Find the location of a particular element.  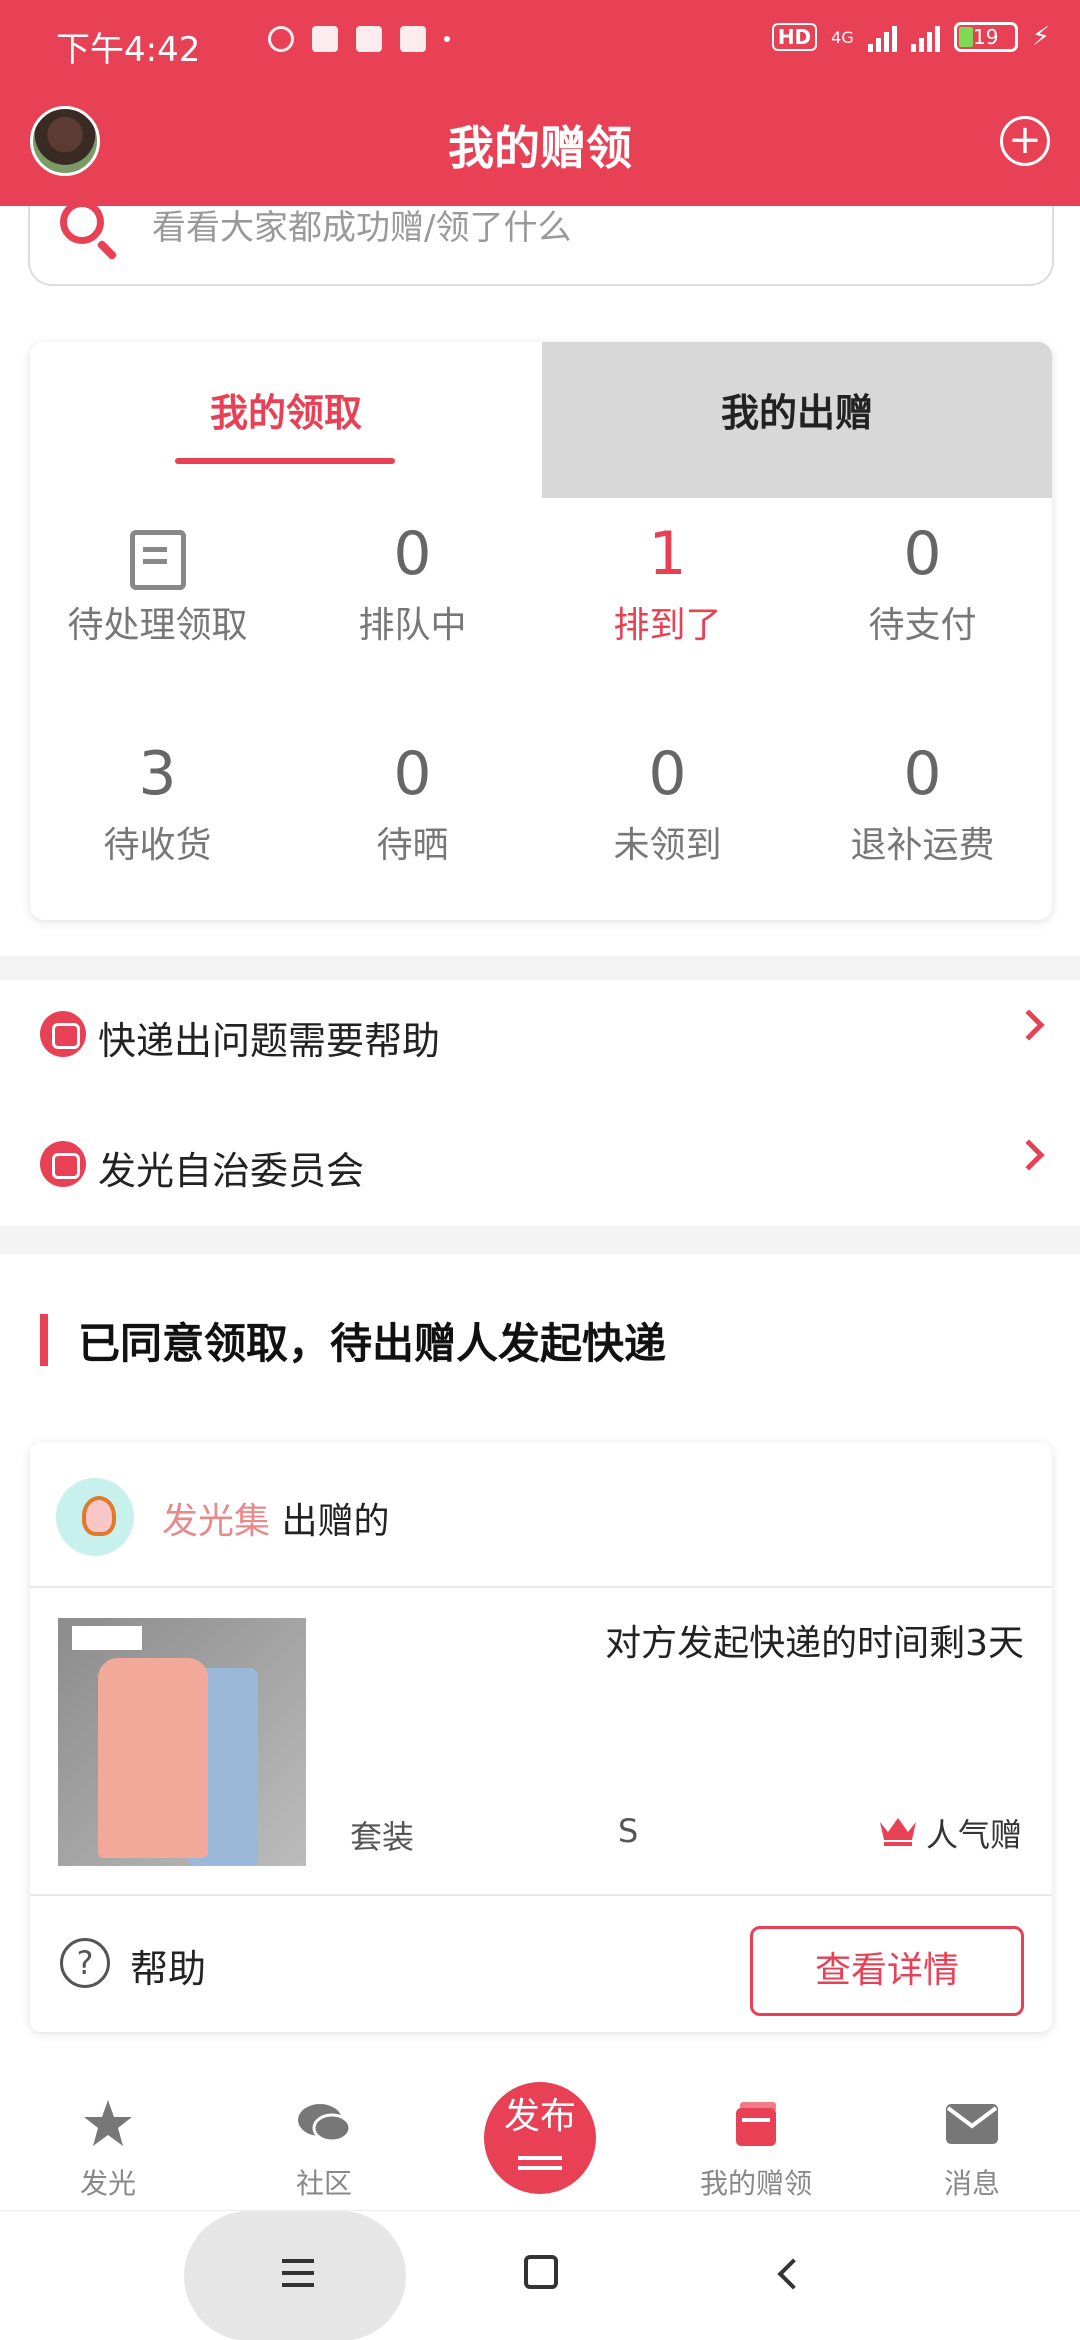

nav-item-messages: 消息 is located at coordinates (972, 2141).